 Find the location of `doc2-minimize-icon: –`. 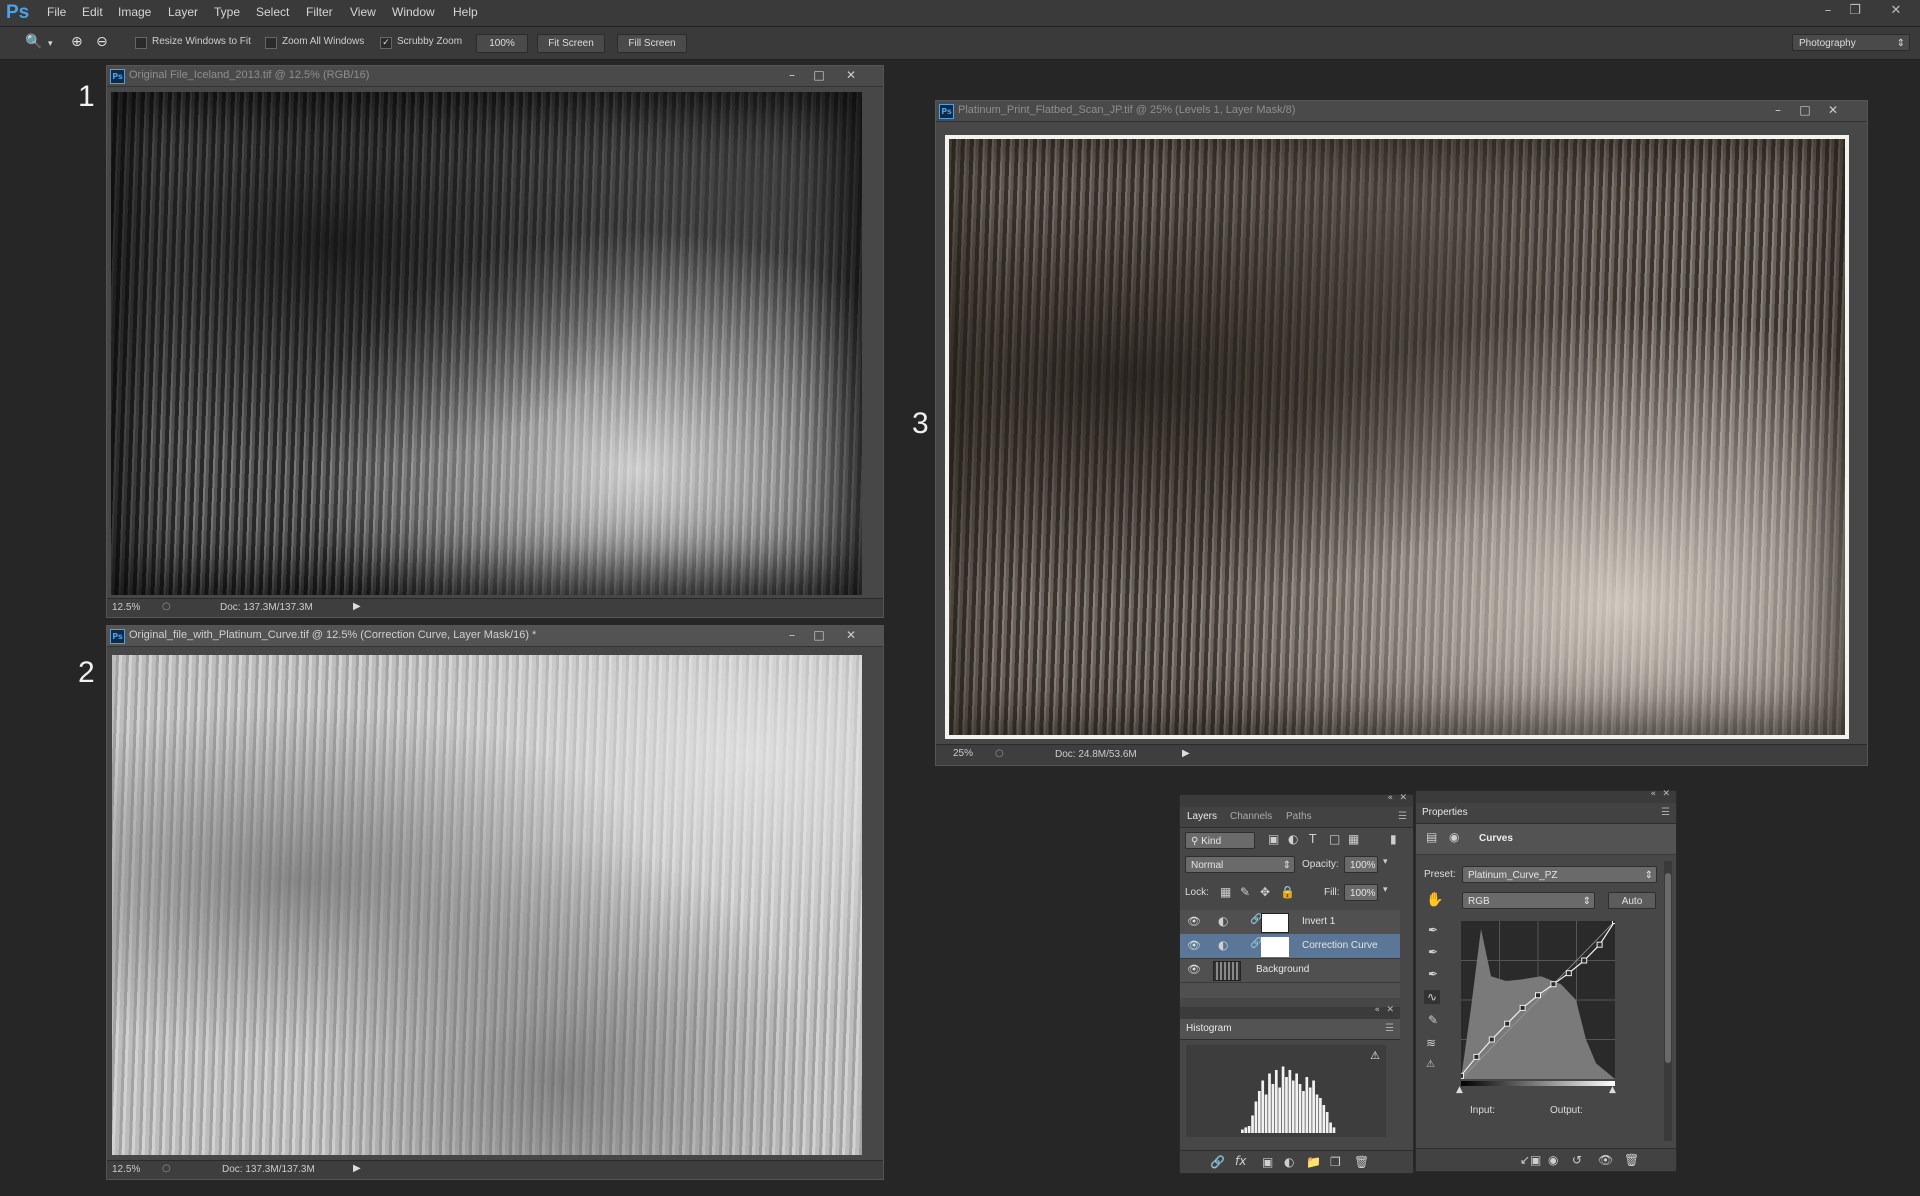

doc2-minimize-icon: – is located at coordinates (792, 635).